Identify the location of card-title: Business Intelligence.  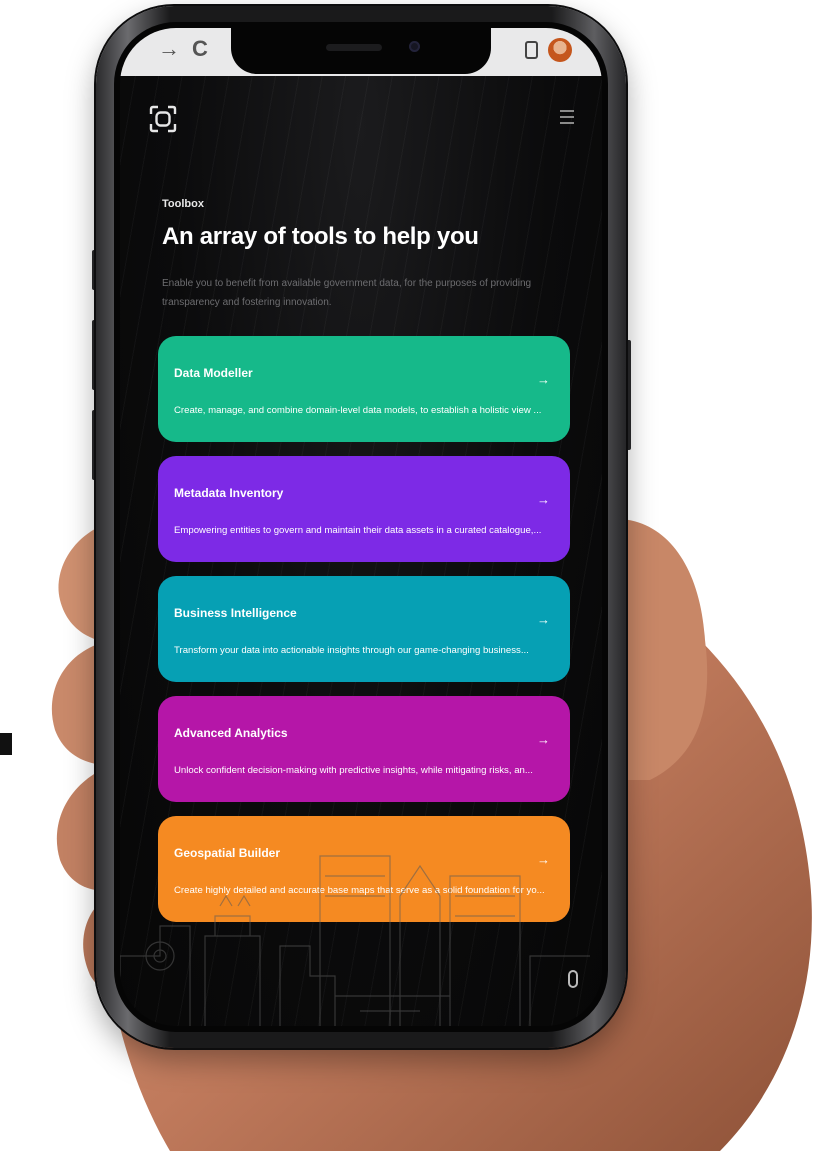
(235, 613).